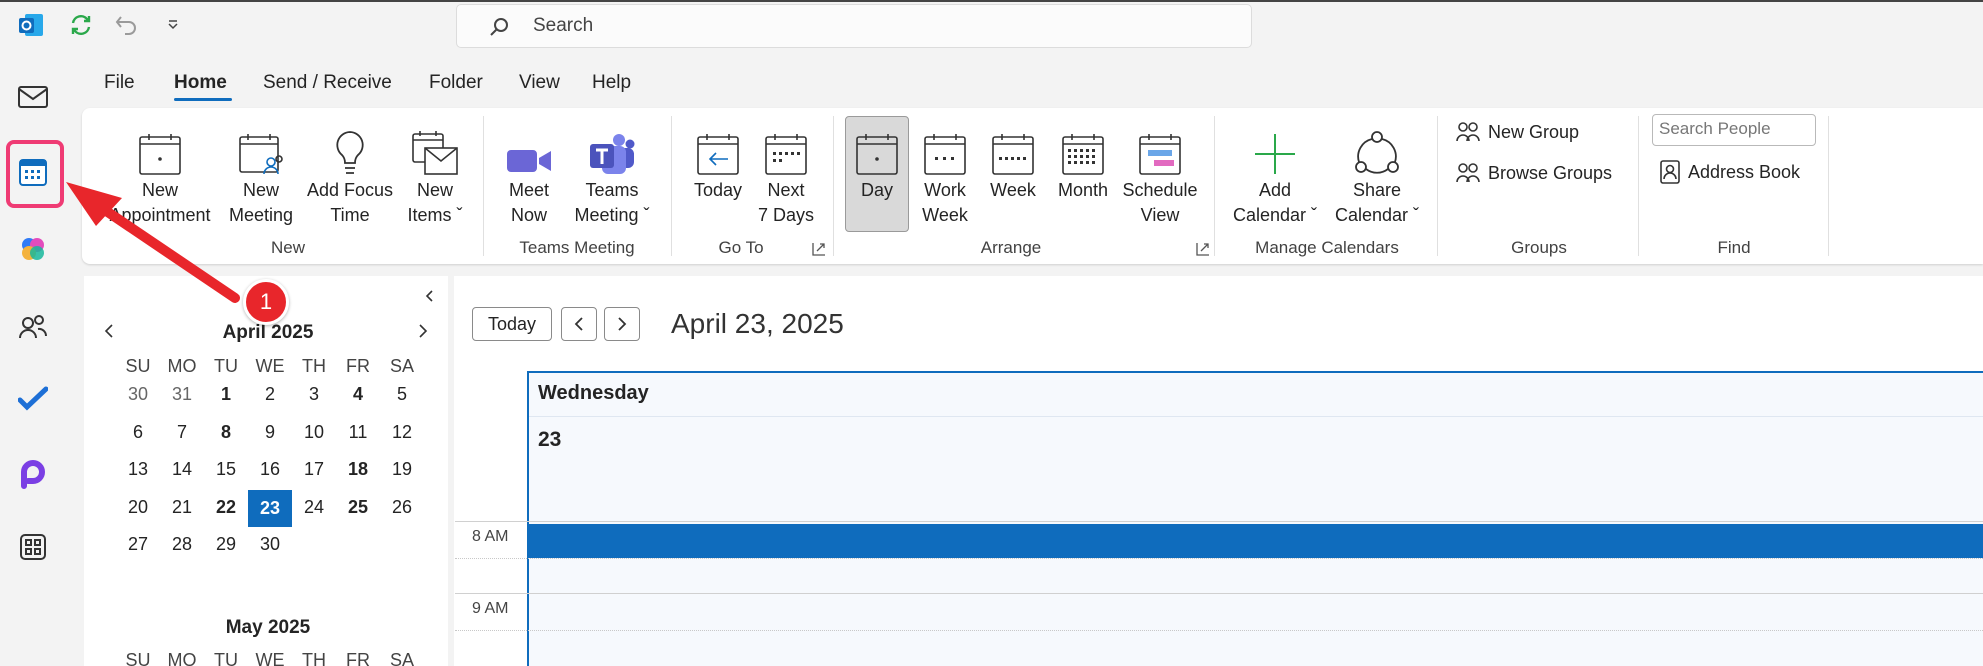  Describe the element at coordinates (182, 507) in the screenshot. I see `mini-calendar-day: 21` at that location.